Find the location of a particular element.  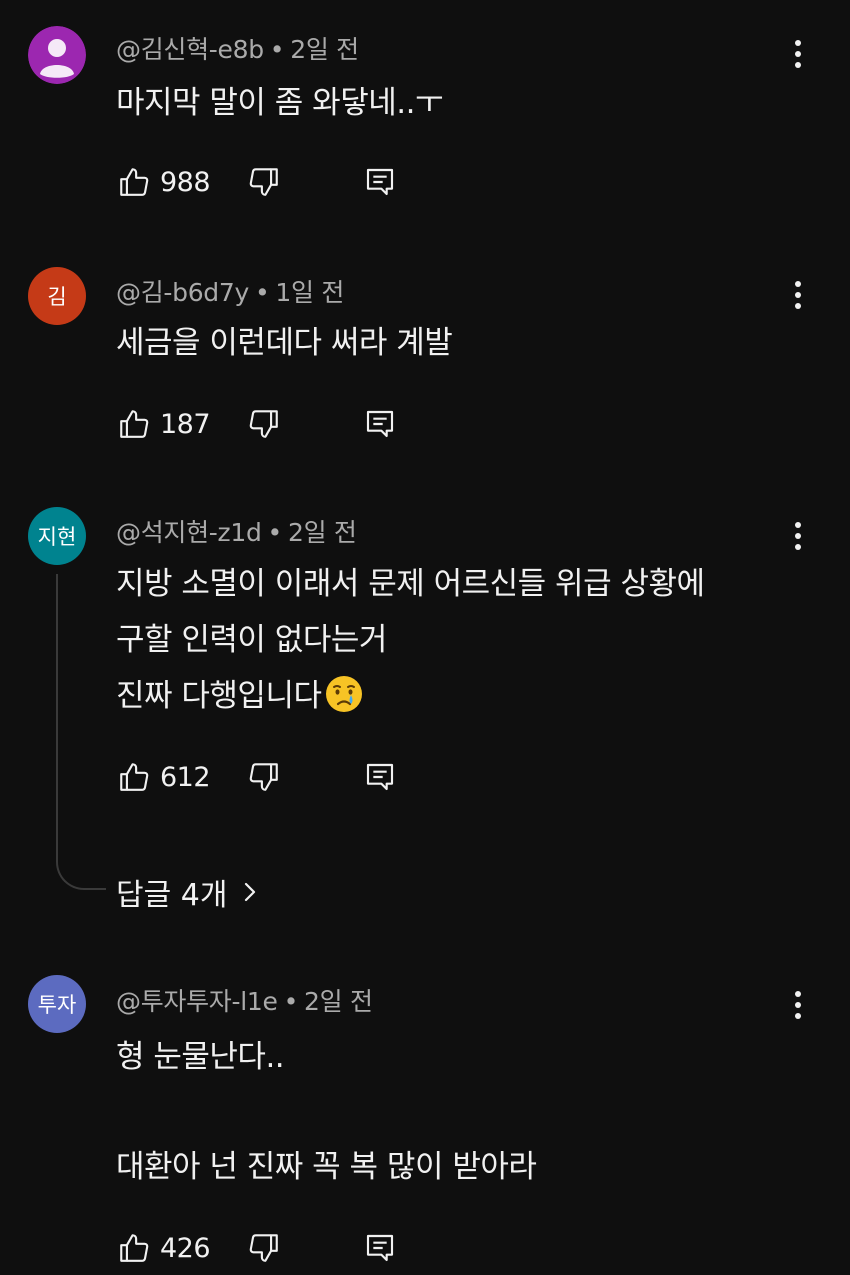

view-replies-button: 답글 4개 is located at coordinates (186, 892).